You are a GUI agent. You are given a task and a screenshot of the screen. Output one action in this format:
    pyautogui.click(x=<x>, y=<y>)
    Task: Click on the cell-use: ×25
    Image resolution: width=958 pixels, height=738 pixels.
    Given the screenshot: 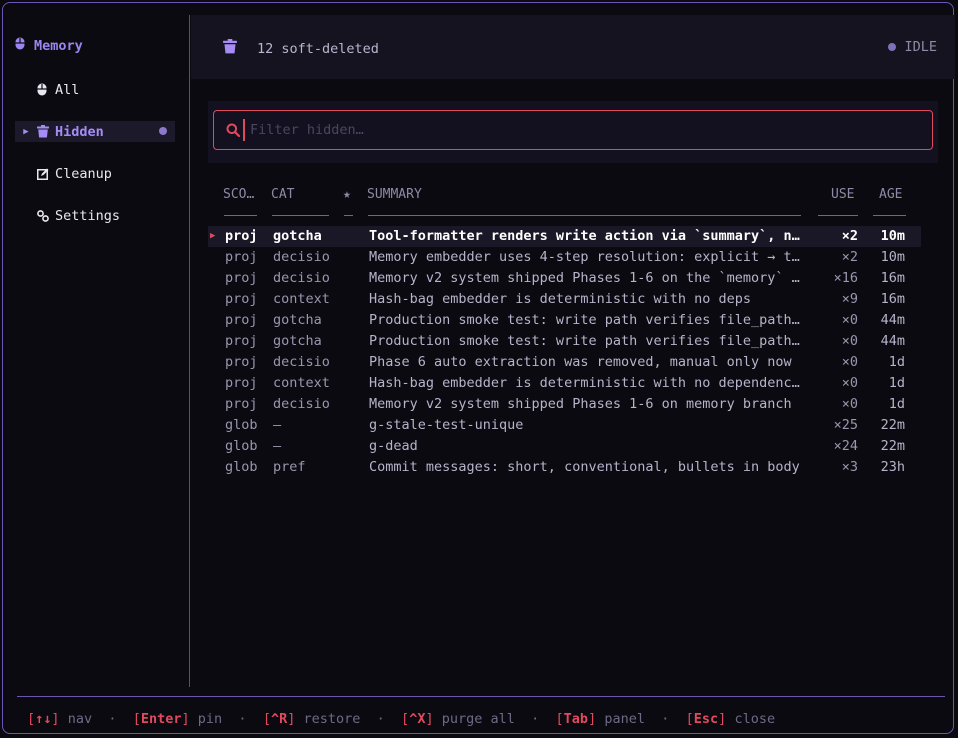 What is the action you would take?
    pyautogui.click(x=845, y=425)
    